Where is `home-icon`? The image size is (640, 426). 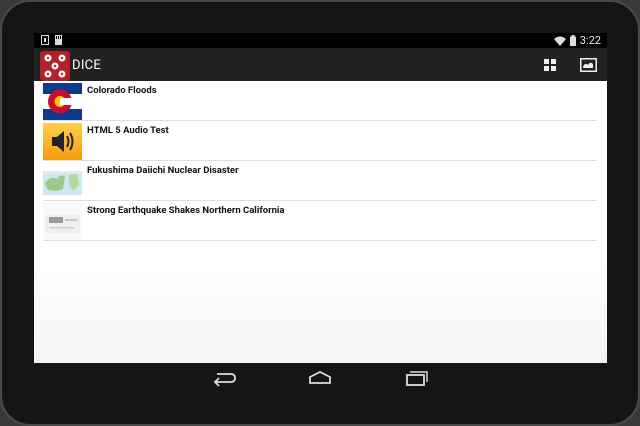
home-icon is located at coordinates (320, 377).